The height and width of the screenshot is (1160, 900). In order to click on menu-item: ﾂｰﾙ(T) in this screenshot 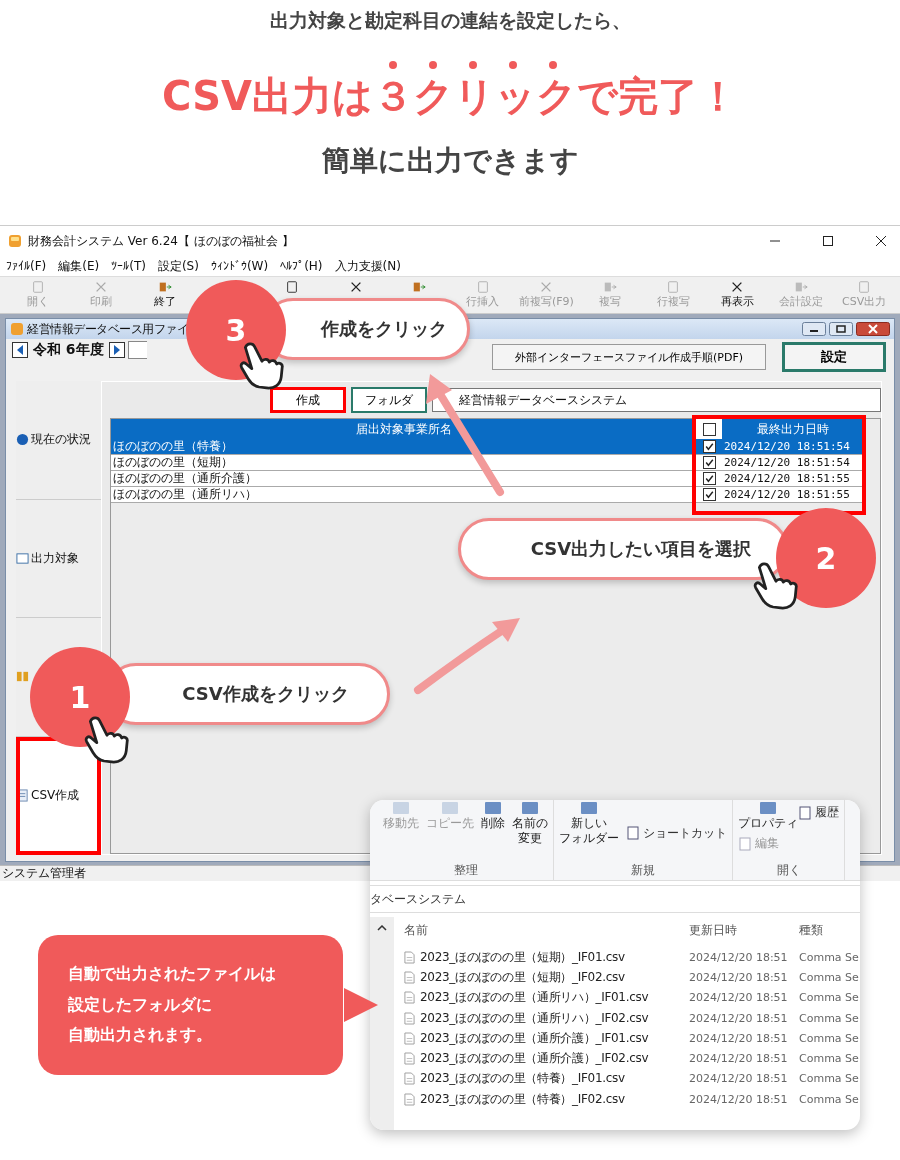, I will do `click(128, 266)`.